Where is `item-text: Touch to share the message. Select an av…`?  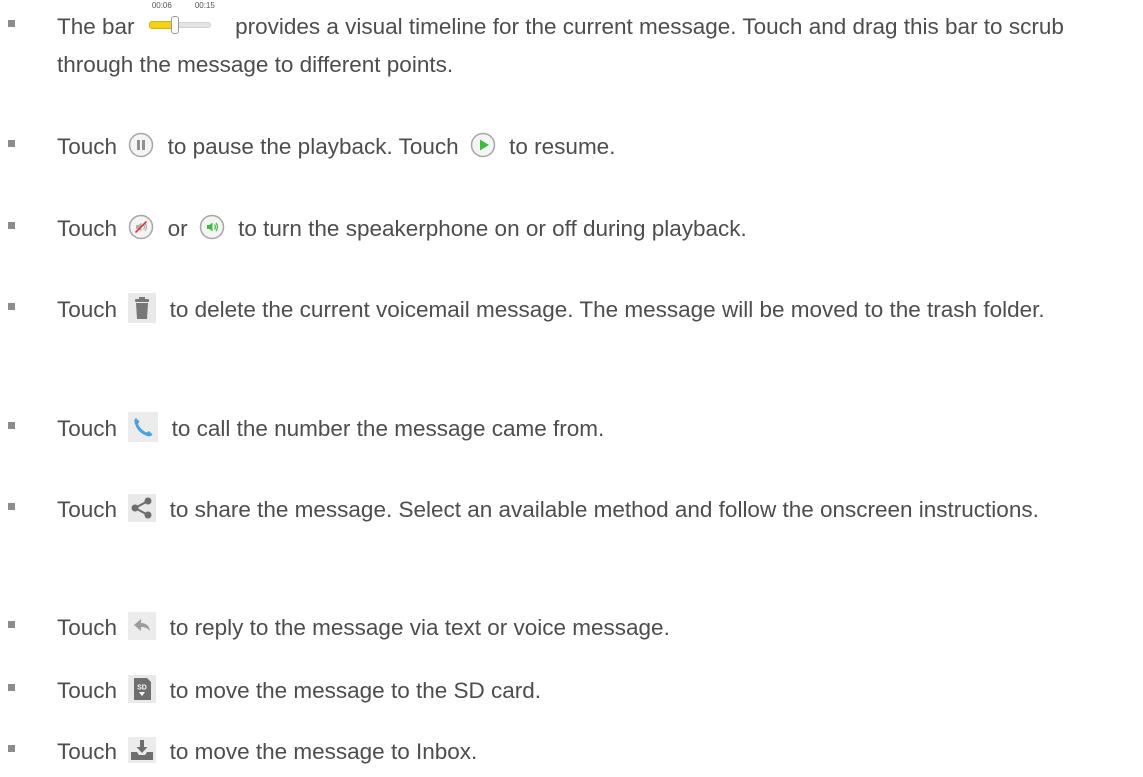 item-text: Touch to share the message. Select an av… is located at coordinates (587, 509).